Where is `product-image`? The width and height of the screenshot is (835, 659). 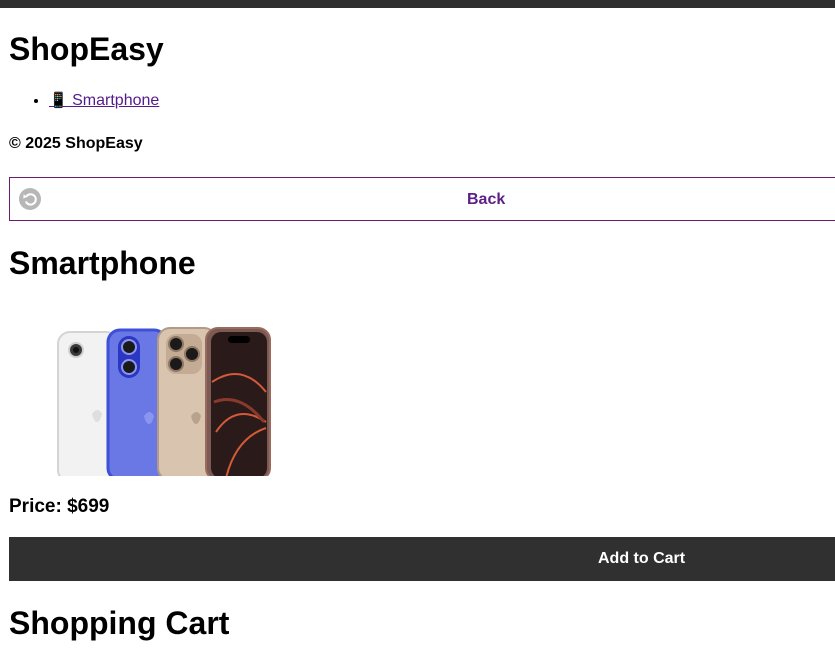
product-image is located at coordinates (164, 399).